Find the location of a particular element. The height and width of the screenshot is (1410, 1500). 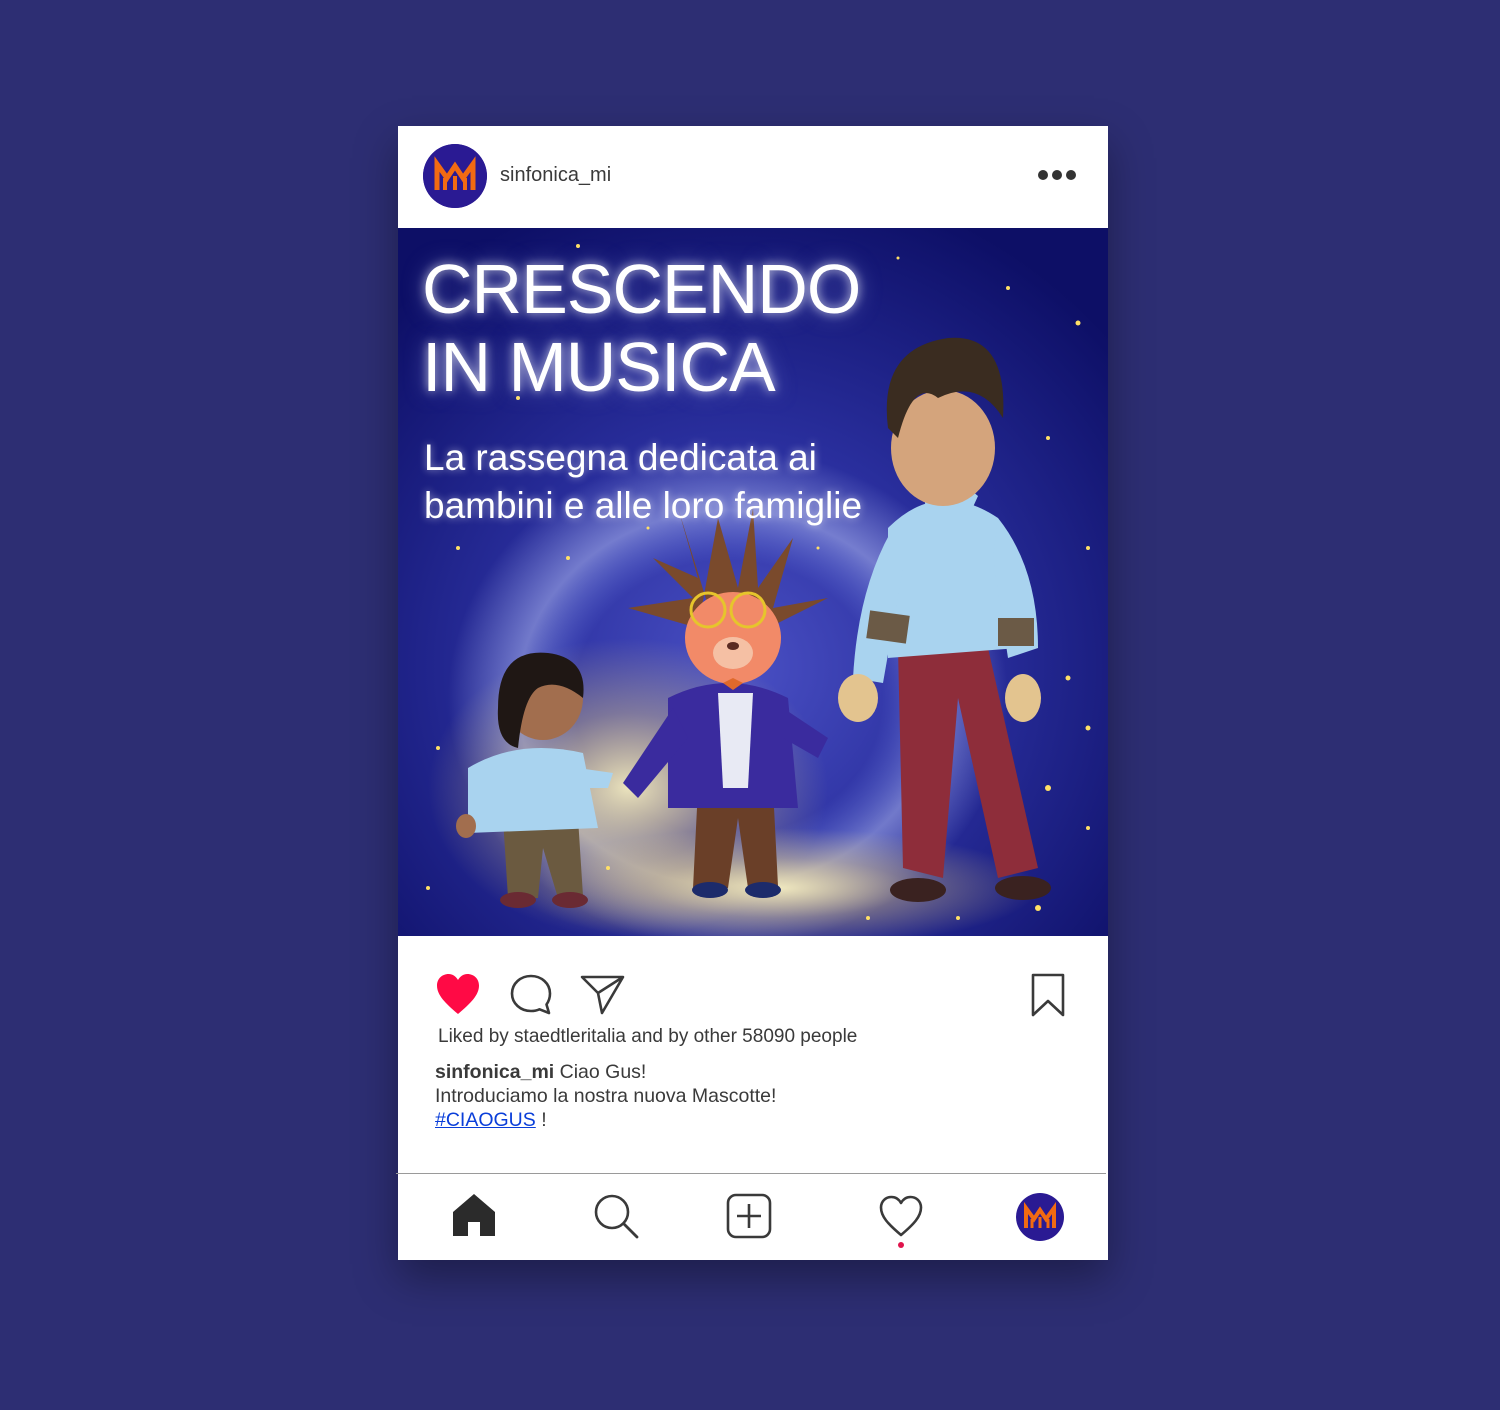

heart-filled-icon is located at coordinates (458, 994).